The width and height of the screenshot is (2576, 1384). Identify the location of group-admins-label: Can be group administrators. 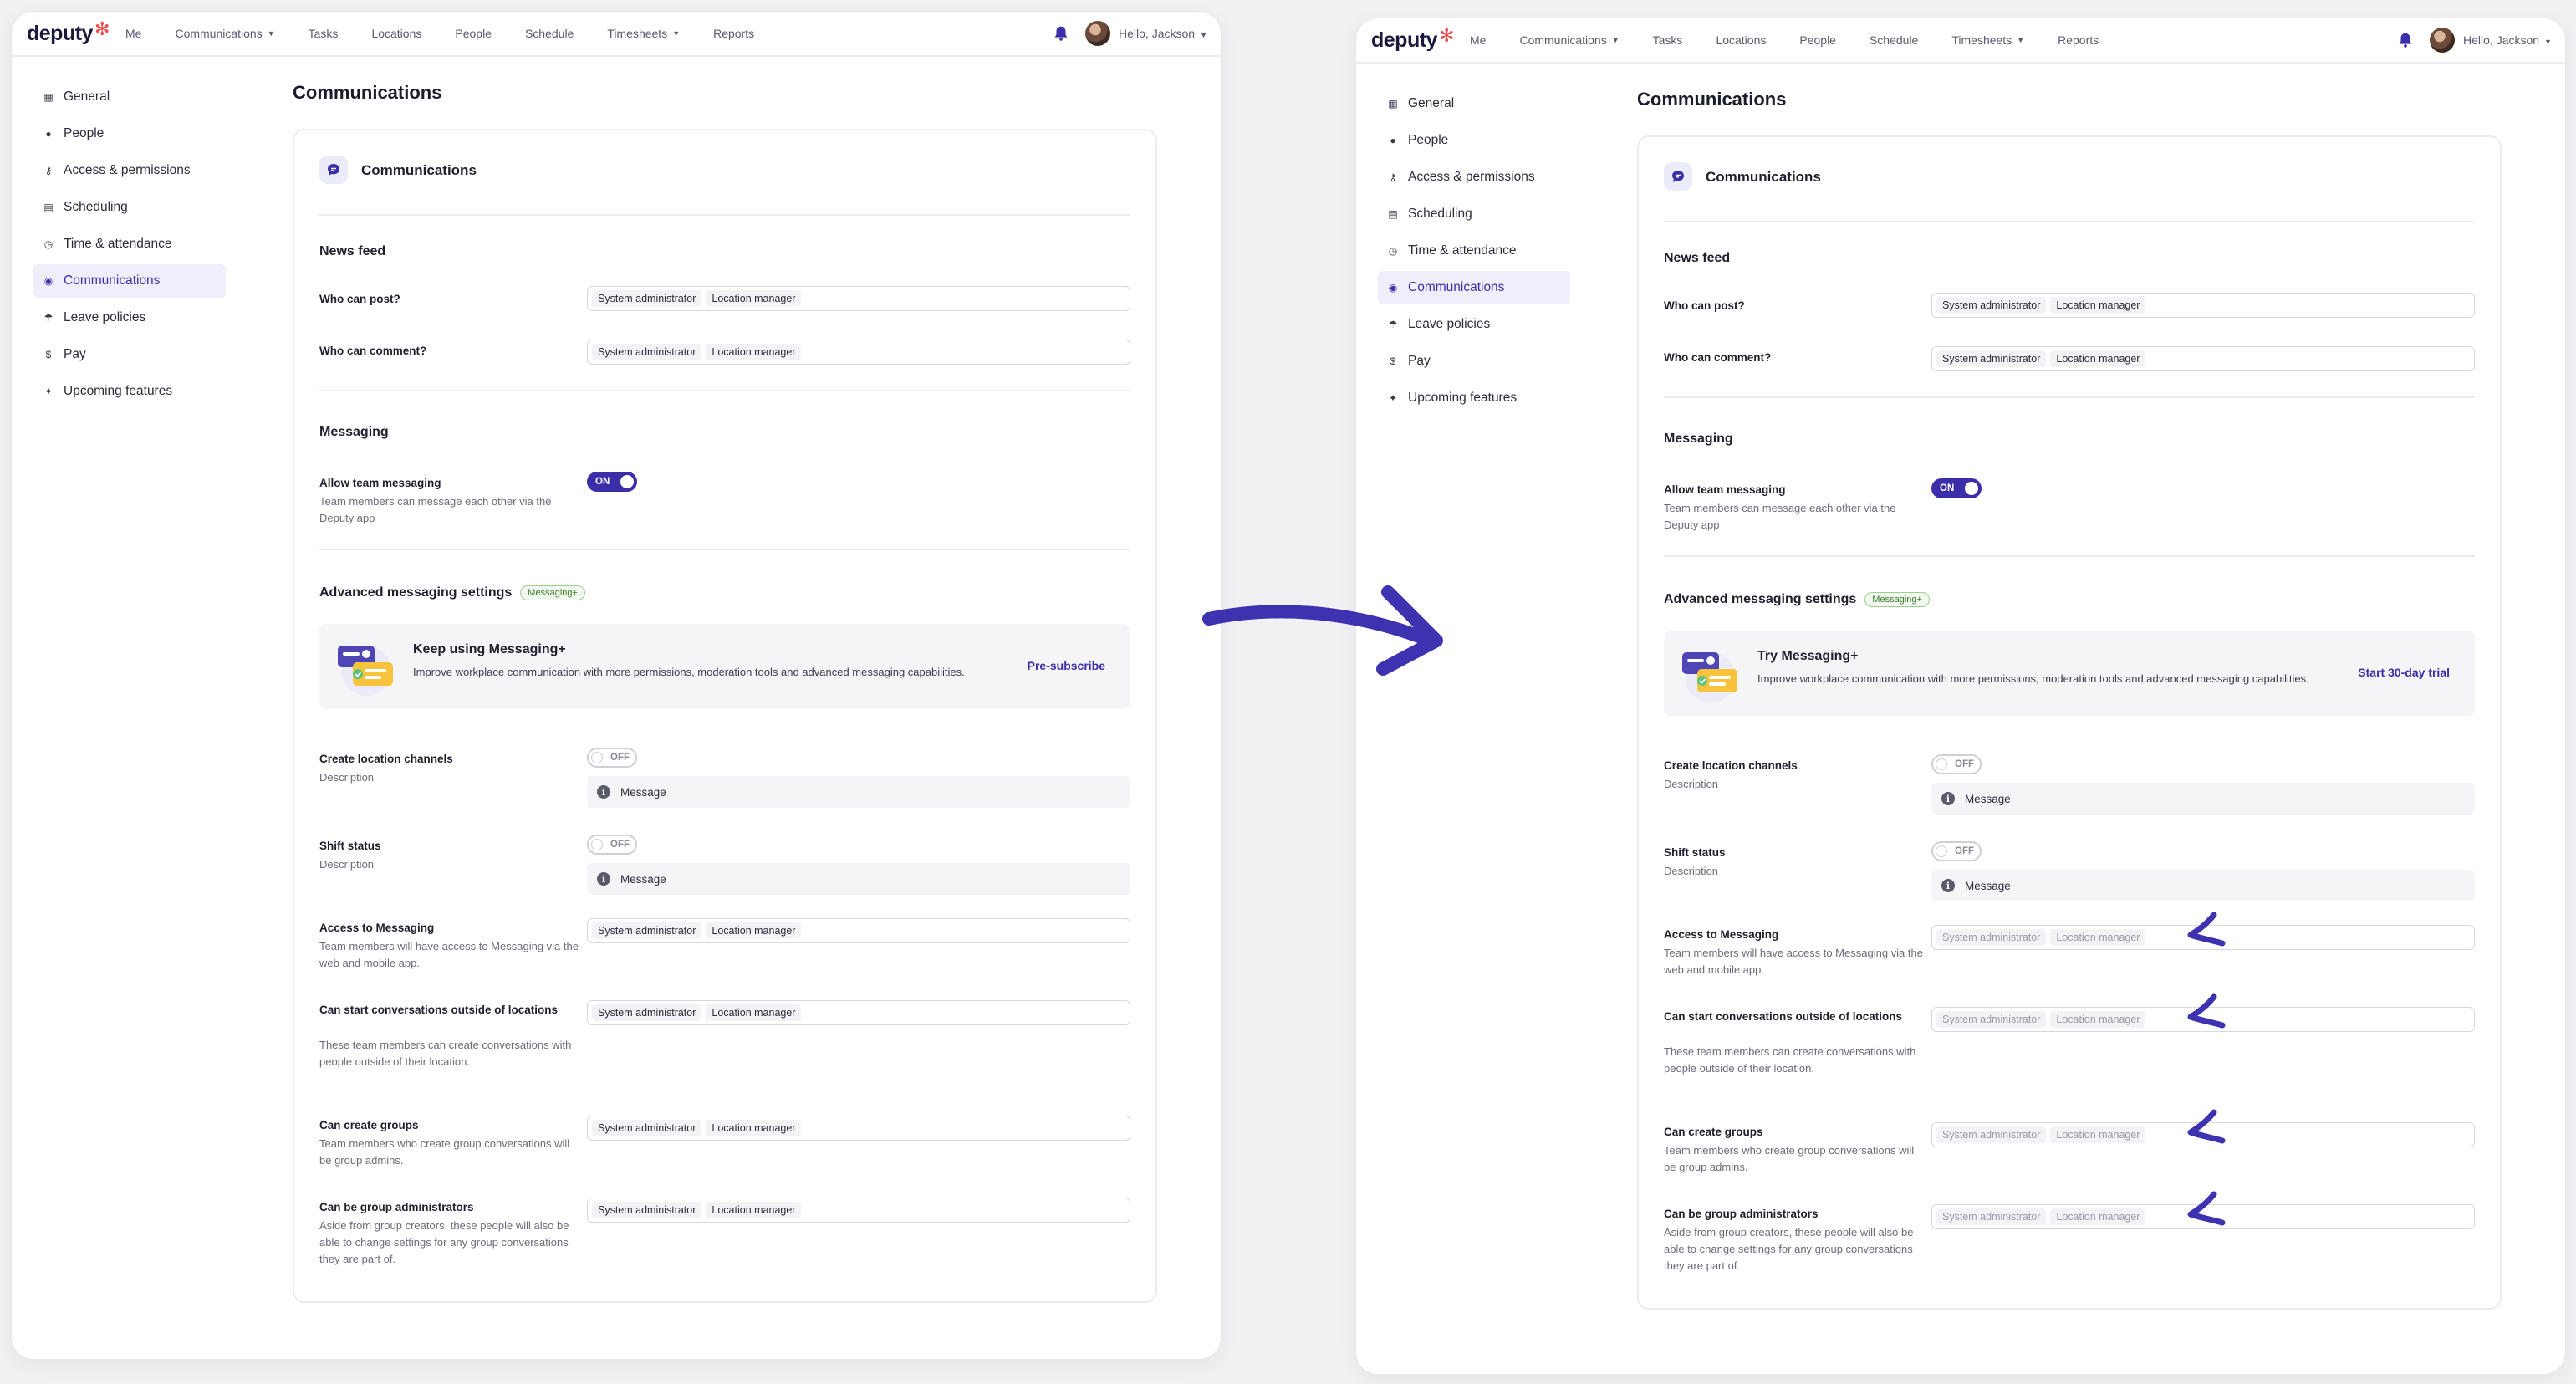
(397, 1207).